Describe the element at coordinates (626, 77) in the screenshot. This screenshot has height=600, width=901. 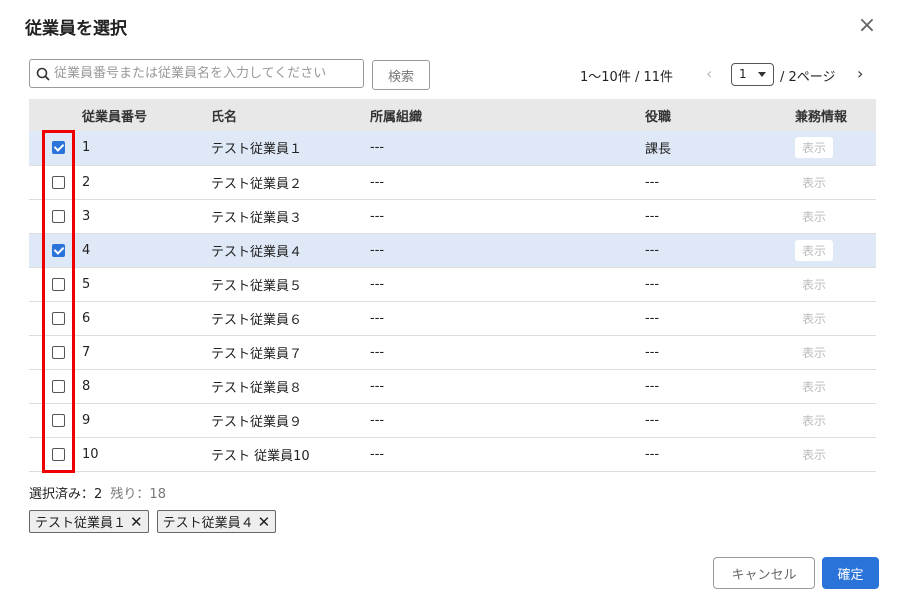
I see `result-count: 1〜10件 / 11件` at that location.